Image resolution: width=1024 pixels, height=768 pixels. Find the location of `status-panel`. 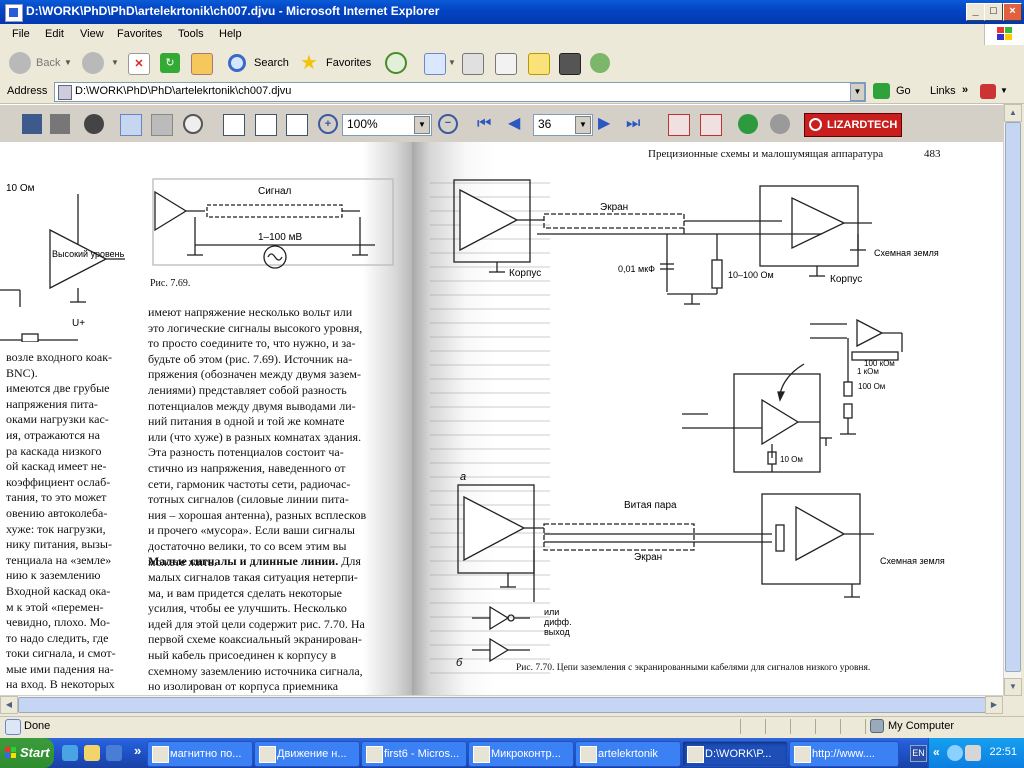

status-panel is located at coordinates (777, 726).